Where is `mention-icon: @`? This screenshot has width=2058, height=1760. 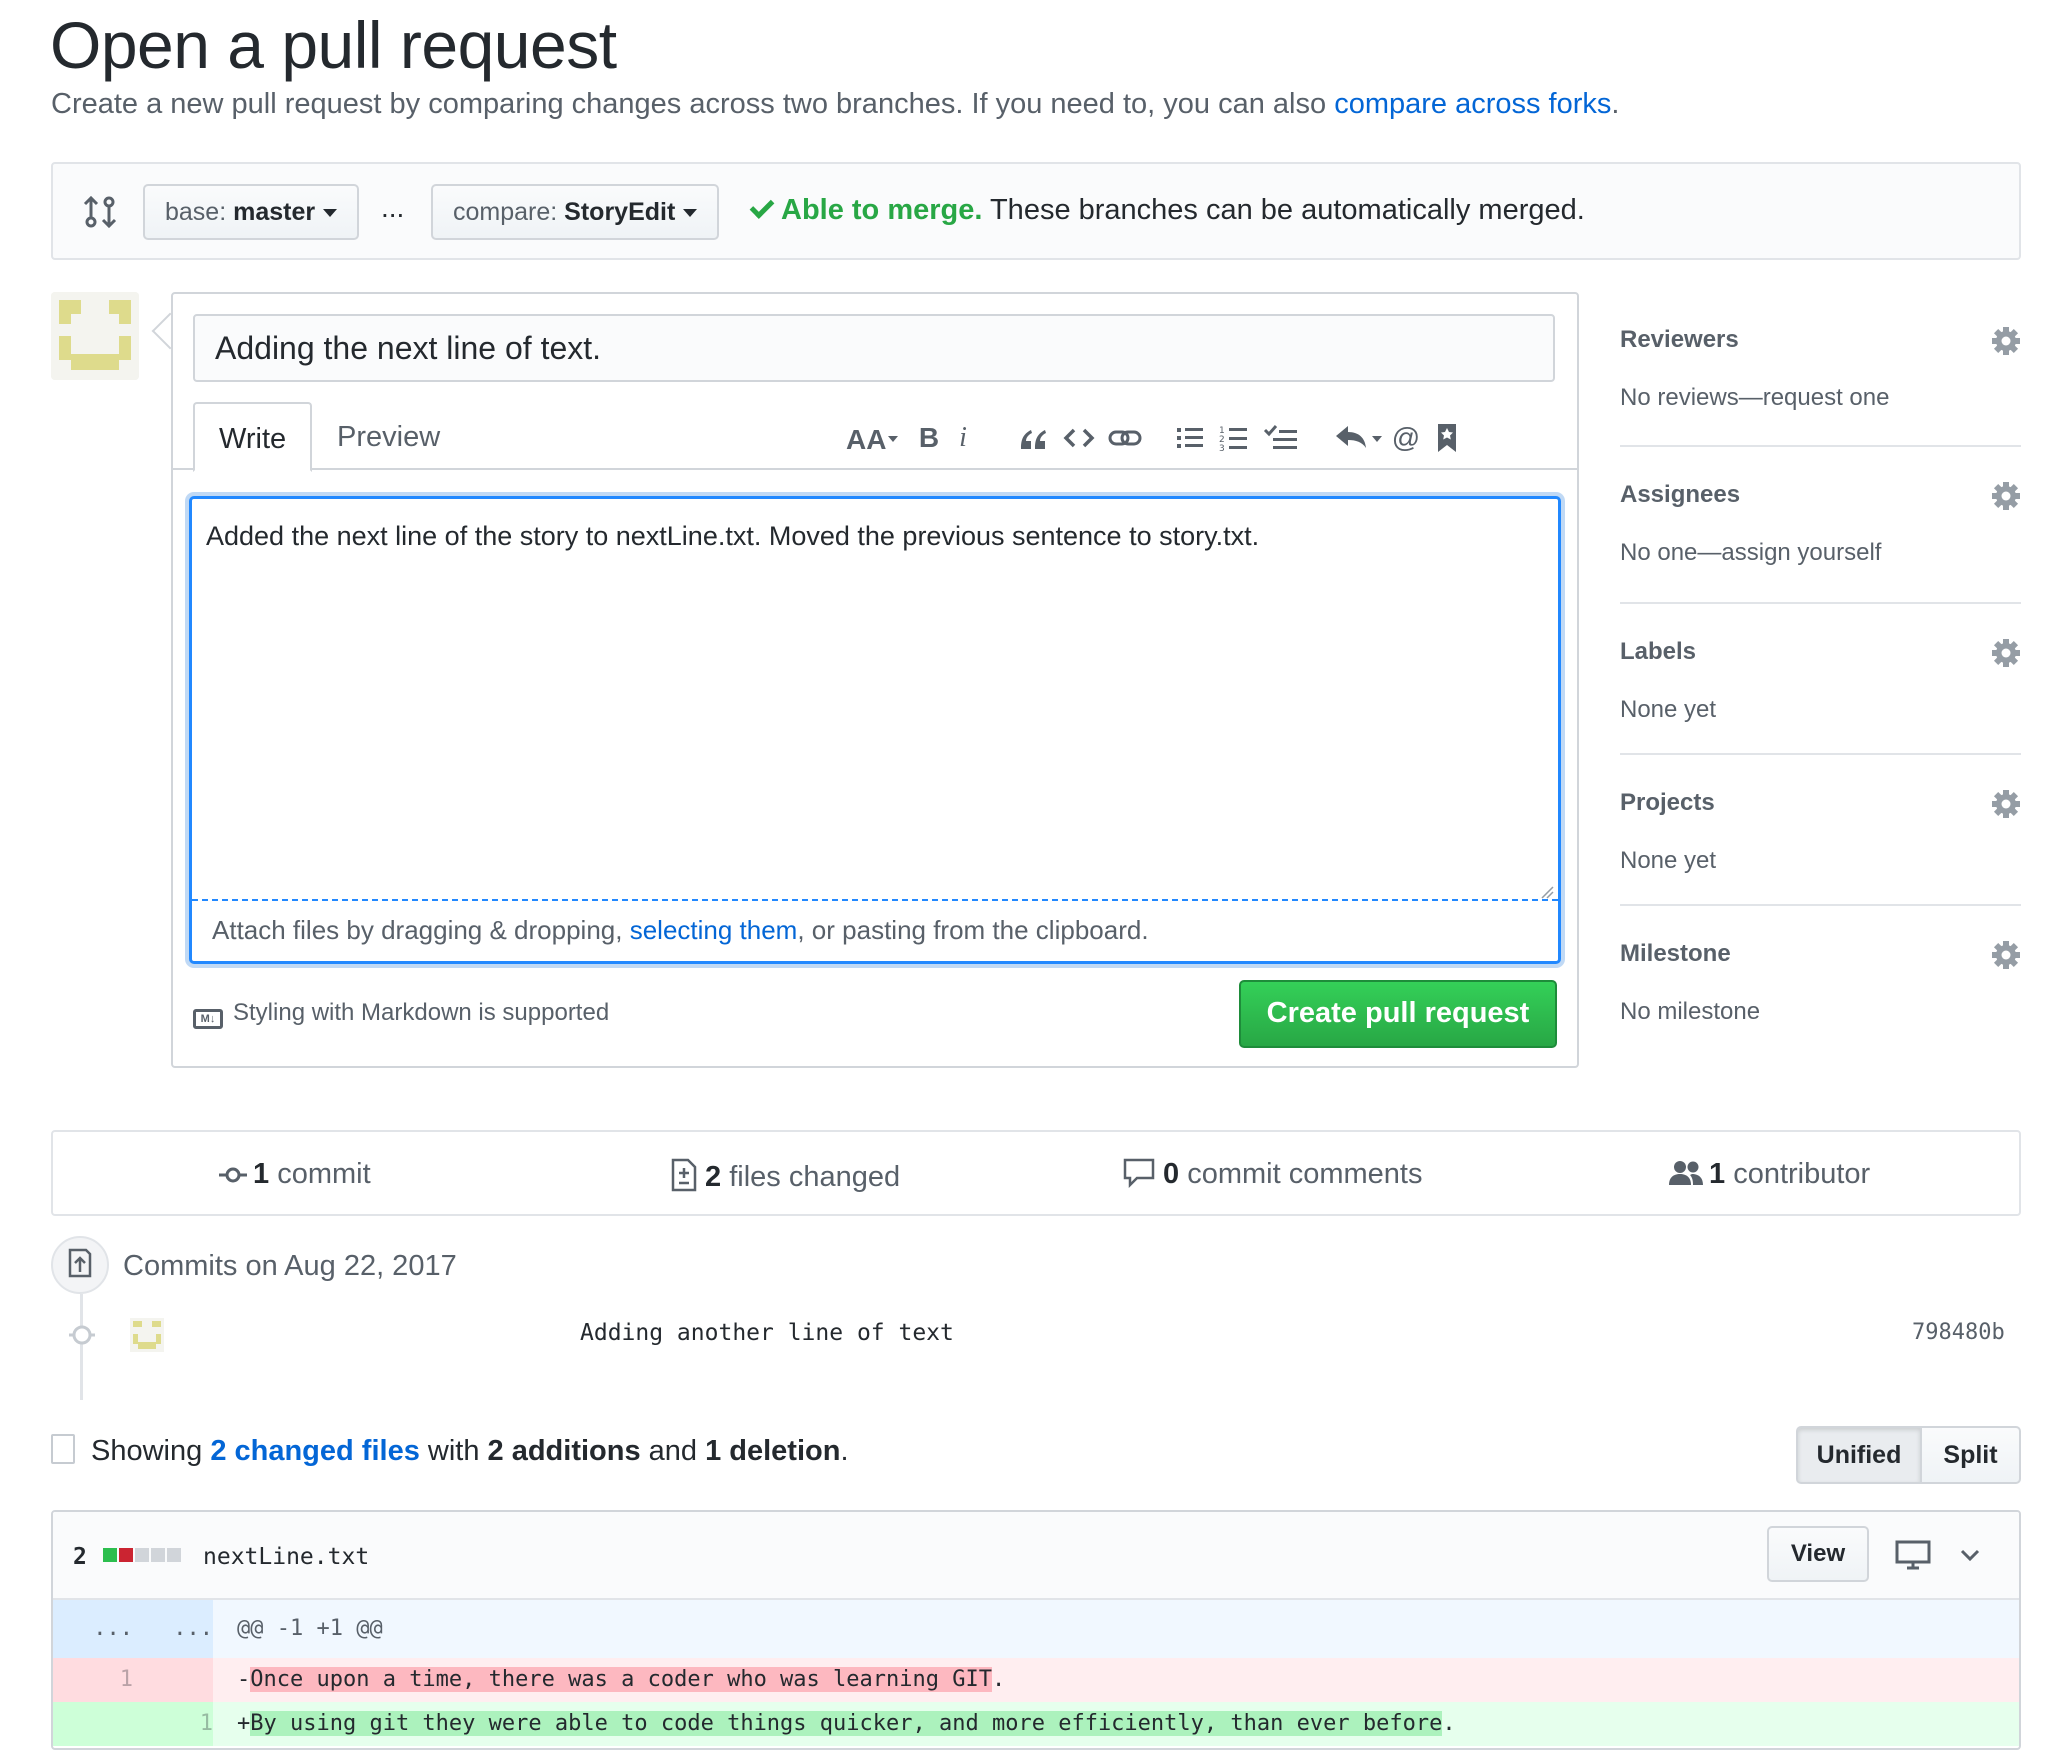 mention-icon: @ is located at coordinates (1406, 438).